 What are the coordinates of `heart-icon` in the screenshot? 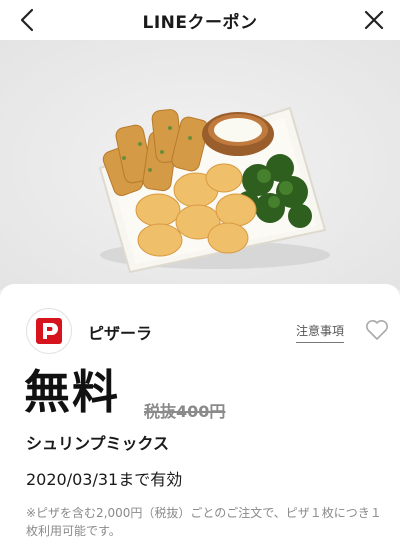 It's located at (377, 330).